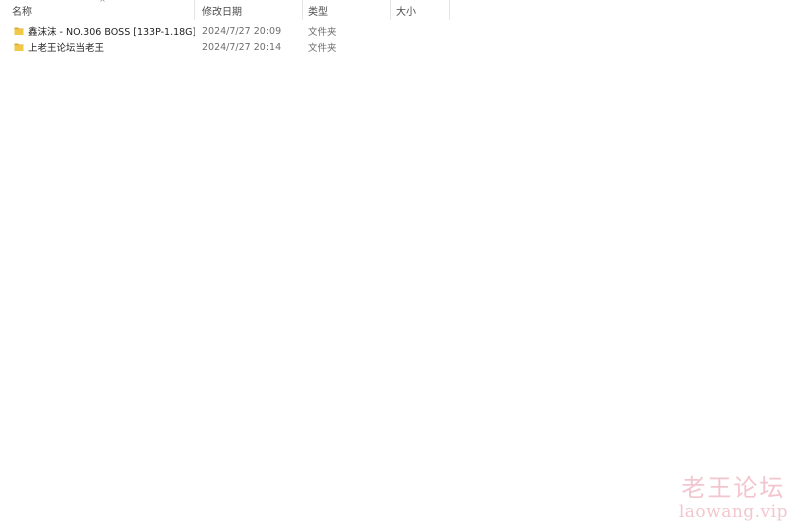  Describe the element at coordinates (22, 12) in the screenshot. I see `column-header-name-label: 名称` at that location.